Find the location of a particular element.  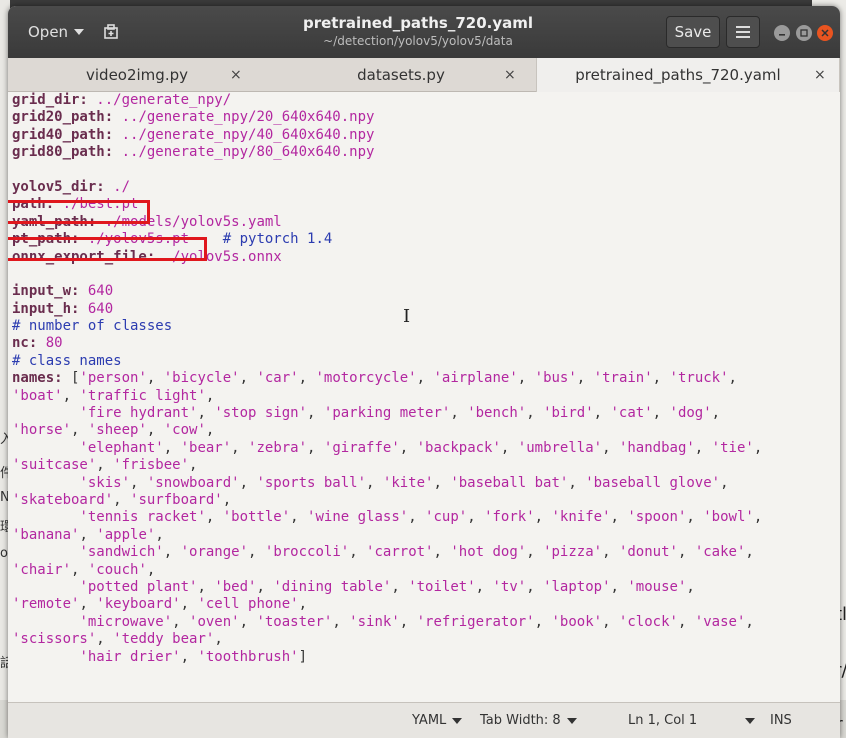

code-token: 'vase' is located at coordinates (720, 621).